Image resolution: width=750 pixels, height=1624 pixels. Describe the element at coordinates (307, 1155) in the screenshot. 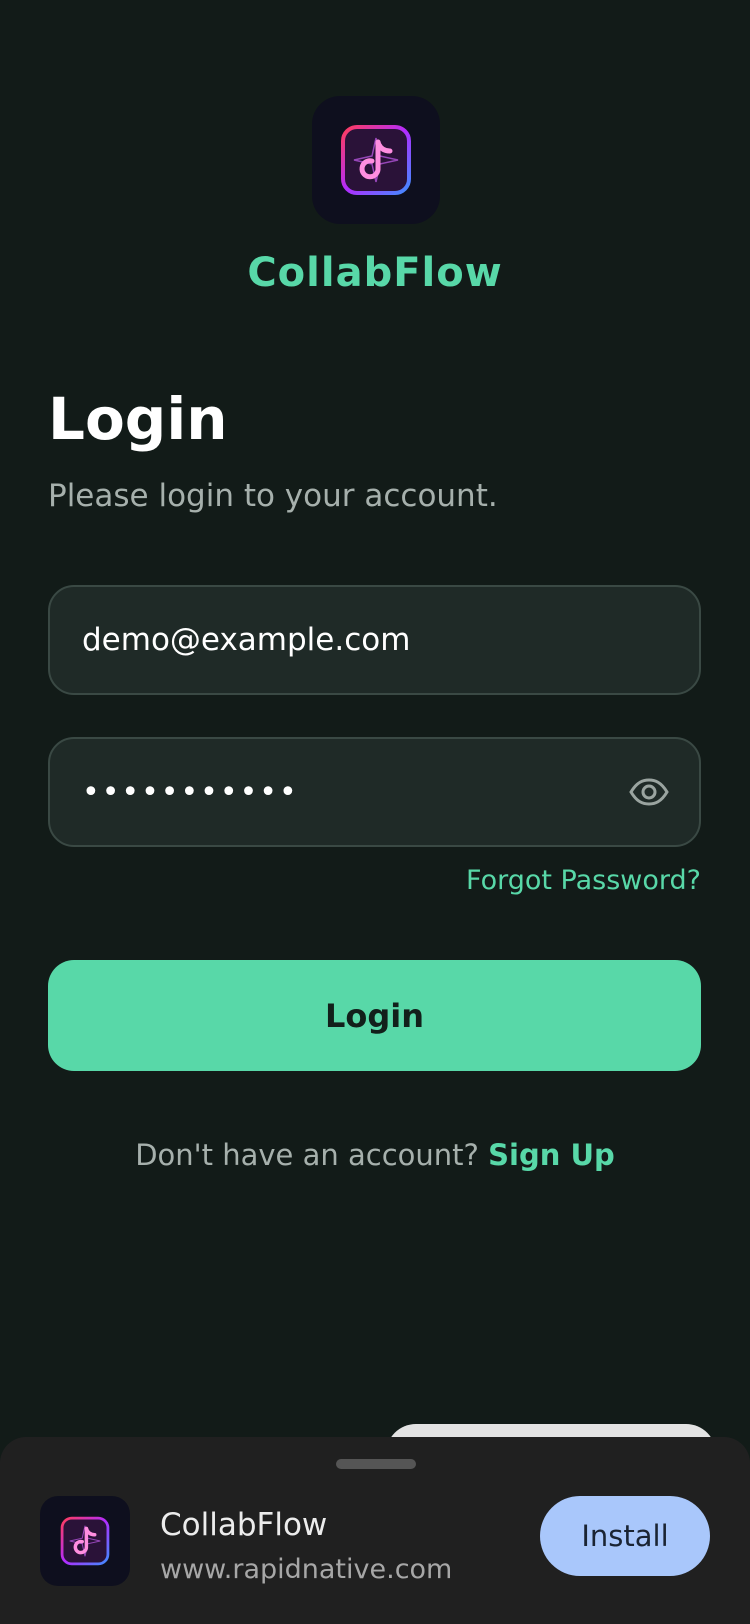

I see `signup-prompt: Don't have an account?` at that location.